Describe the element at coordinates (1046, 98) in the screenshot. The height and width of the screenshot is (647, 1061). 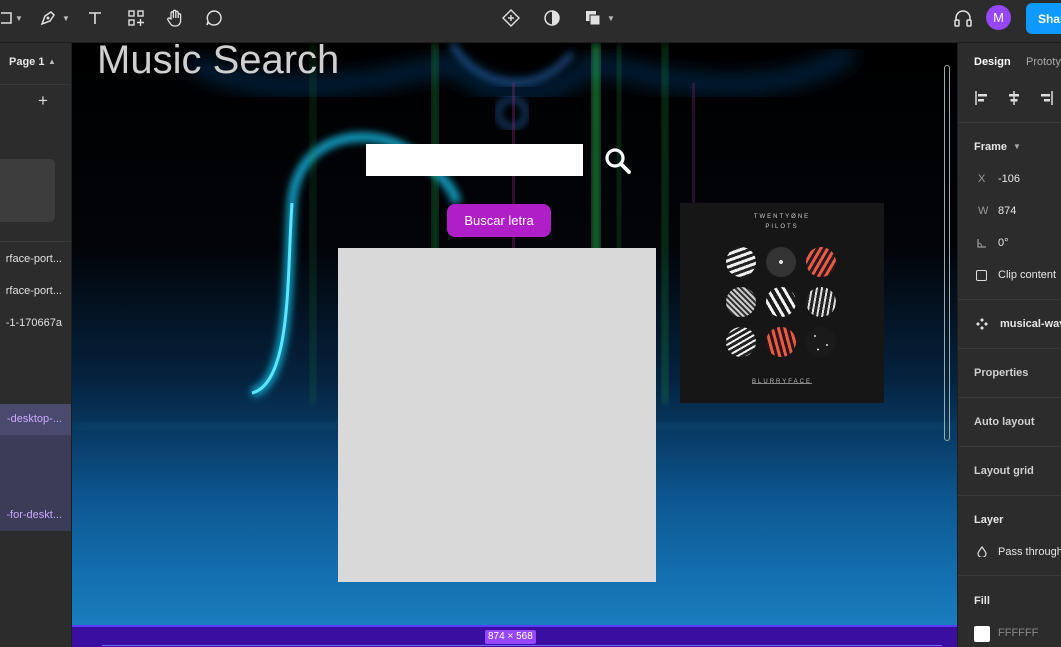
I see `align-right-icon` at that location.